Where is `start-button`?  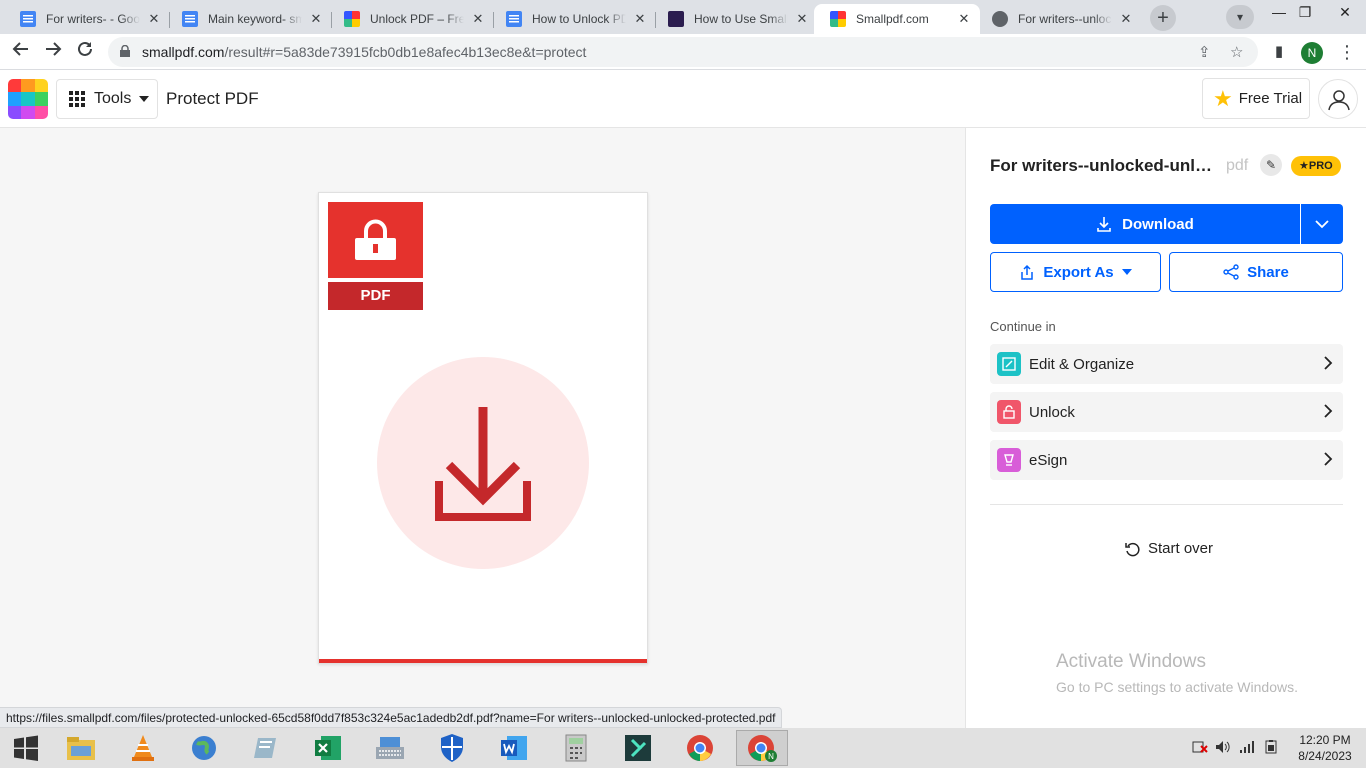
start-button is located at coordinates (26, 748).